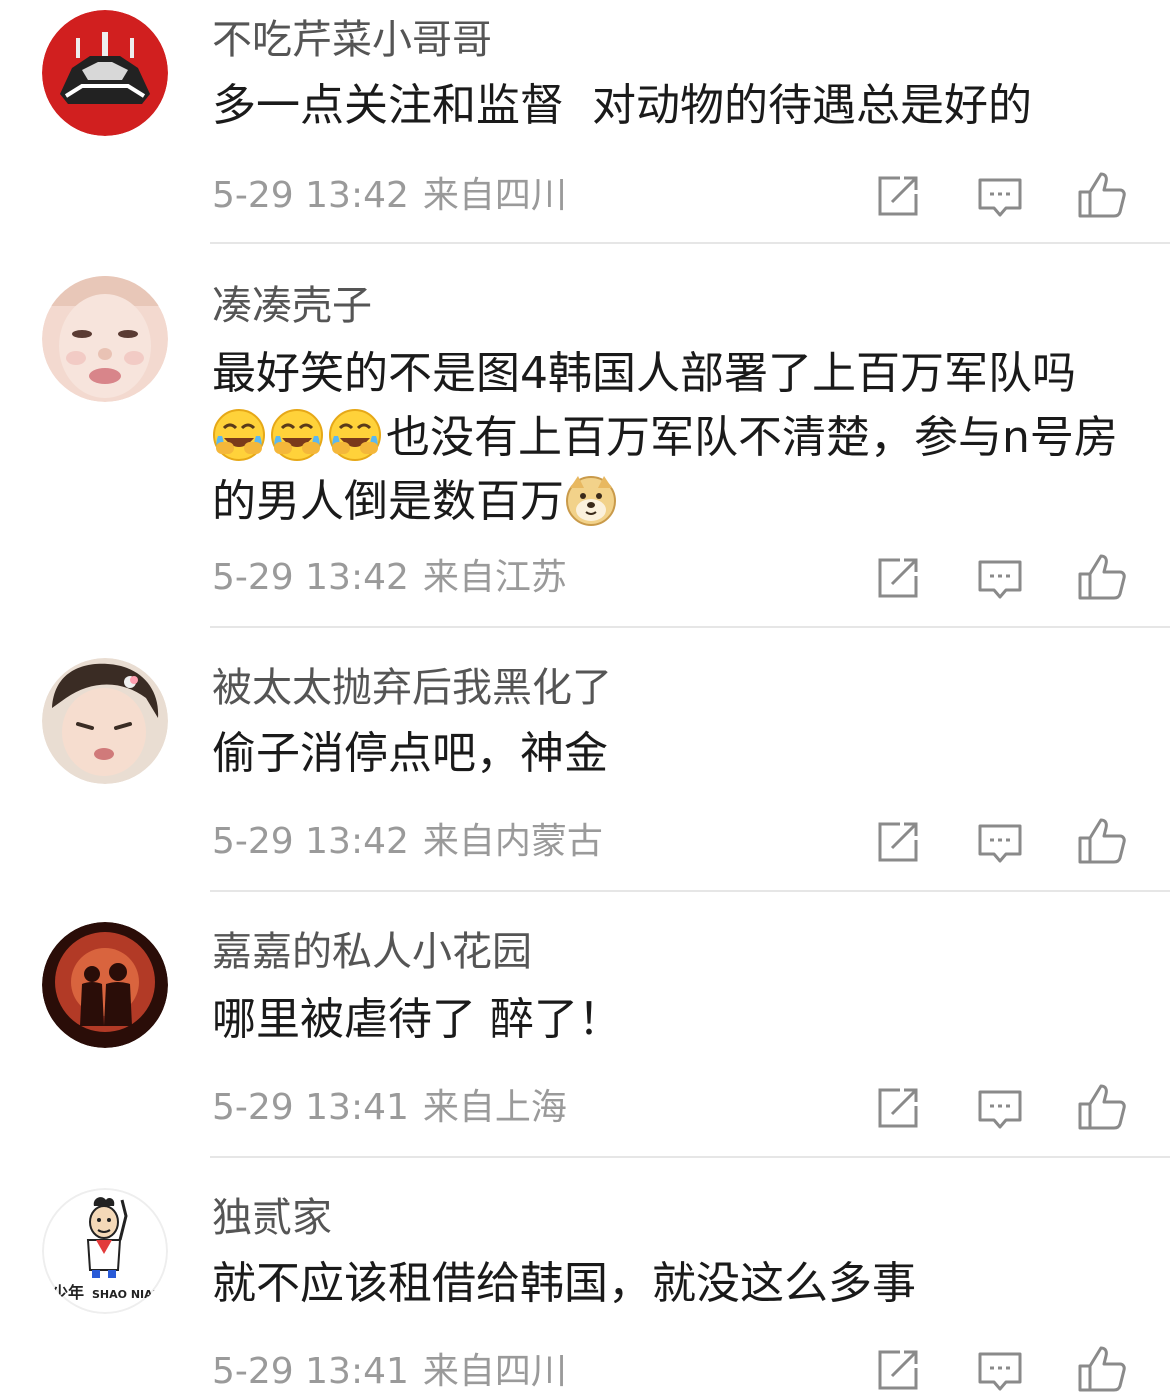 Image resolution: width=1170 pixels, height=1399 pixels. Describe the element at coordinates (127, 1294) in the screenshot. I see `avatar-brand-subtext: SHAO NIAN` at that location.